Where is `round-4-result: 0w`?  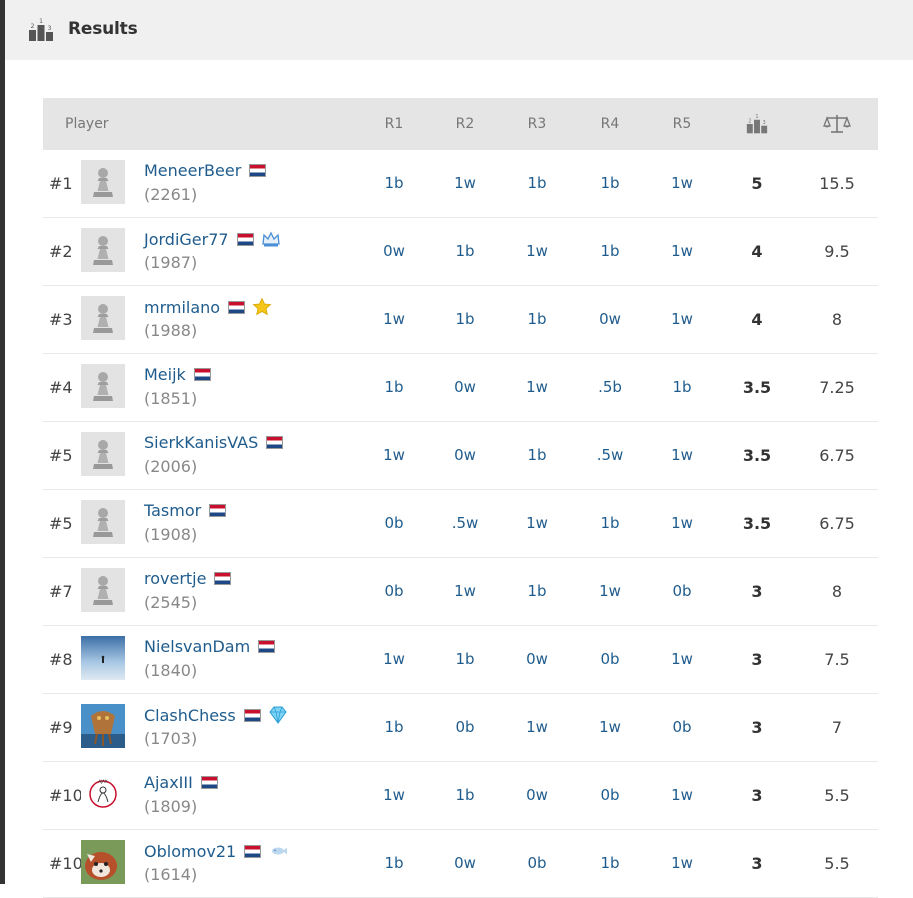
round-4-result: 0w is located at coordinates (610, 319).